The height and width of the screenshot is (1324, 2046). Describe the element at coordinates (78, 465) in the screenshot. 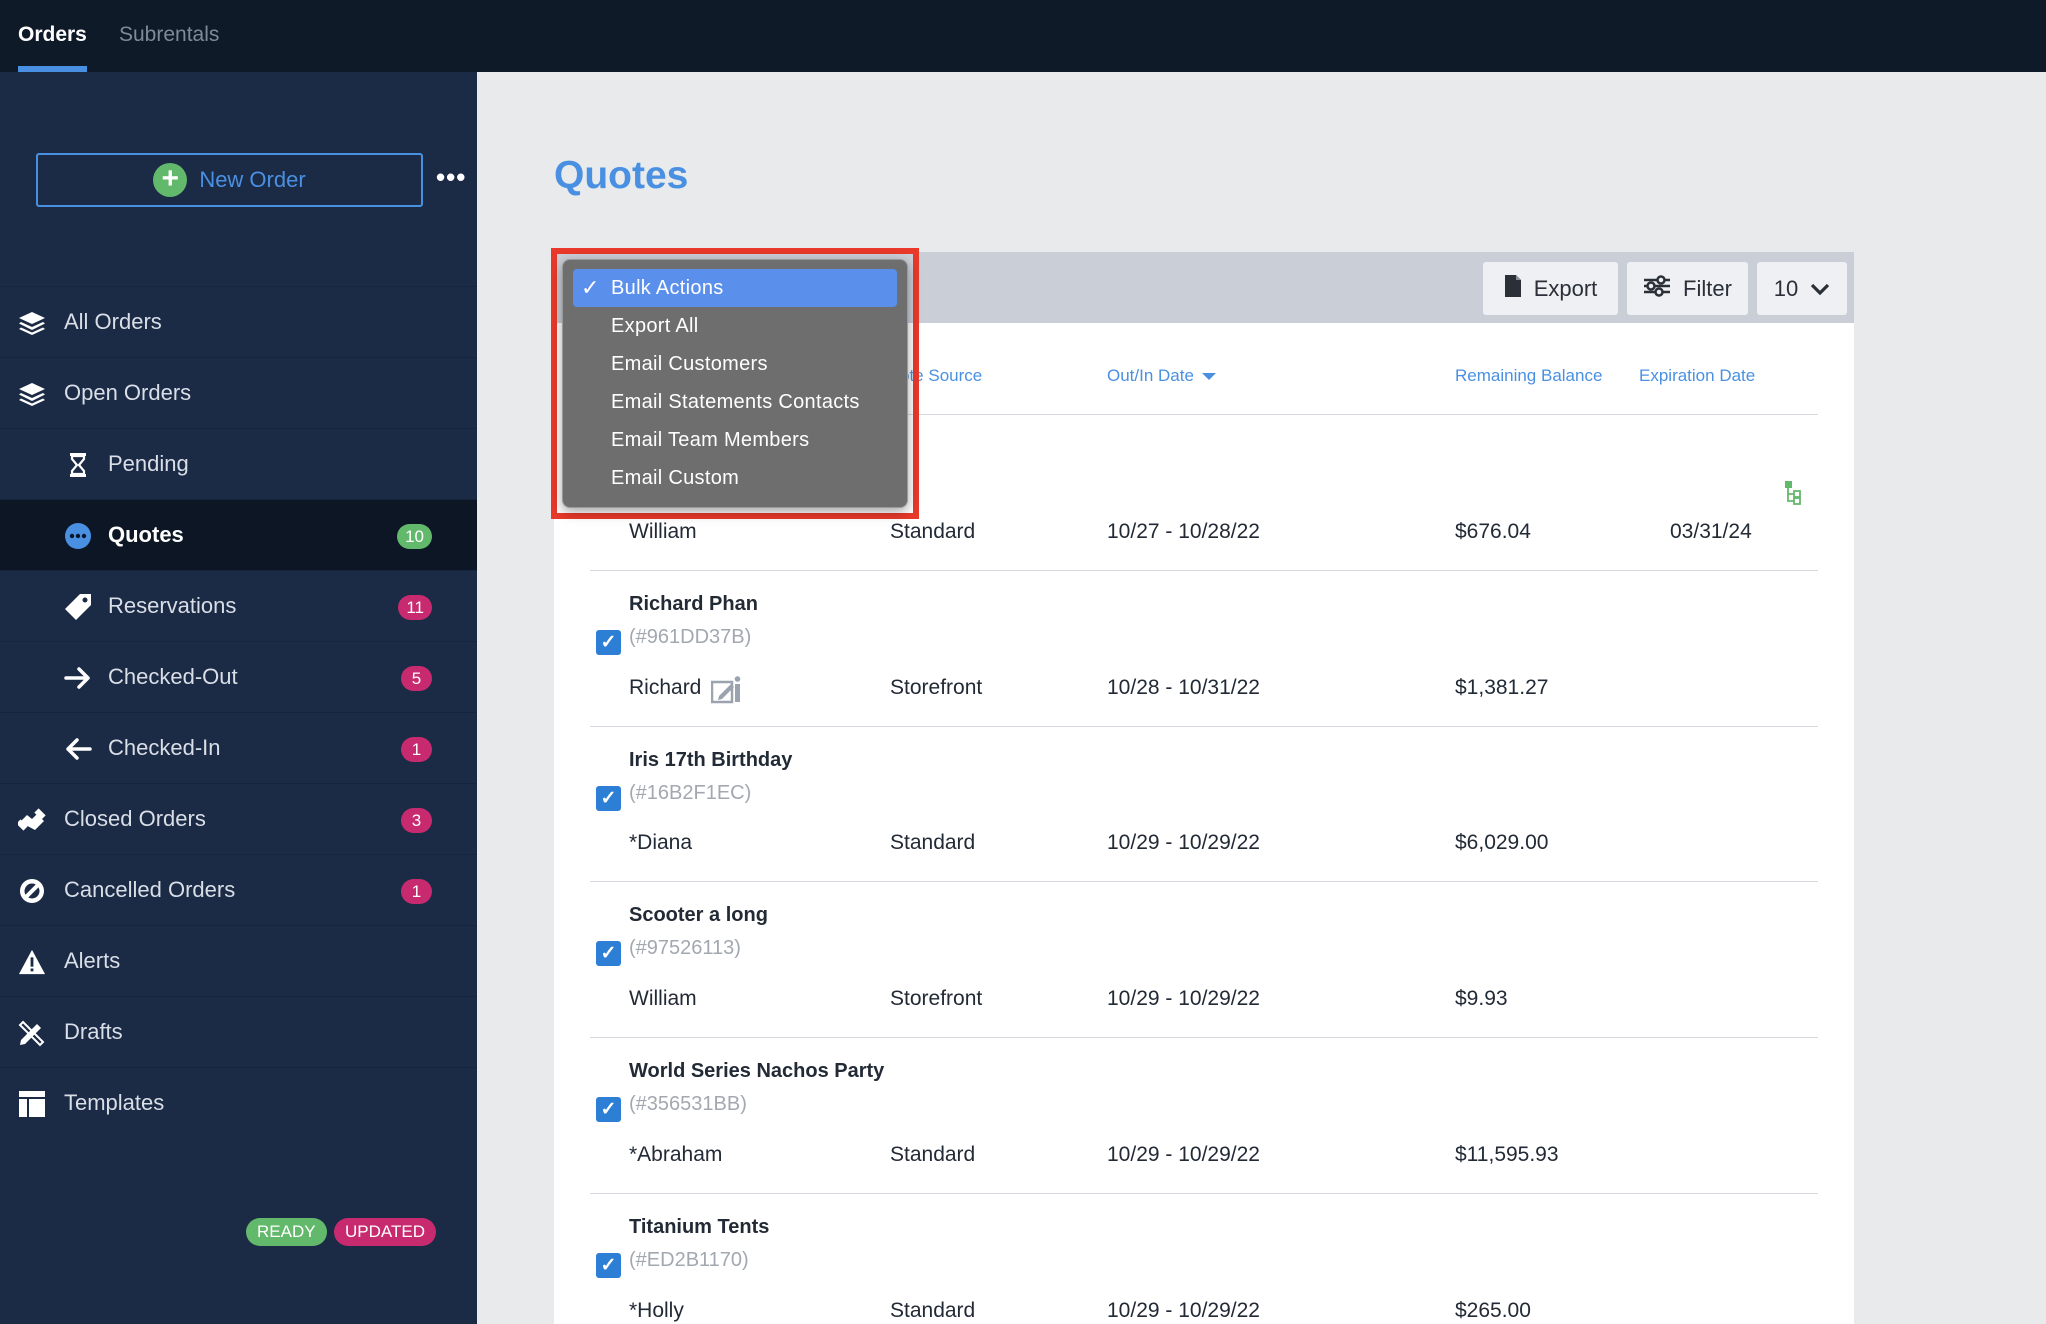

I see `hourglass-icon` at that location.